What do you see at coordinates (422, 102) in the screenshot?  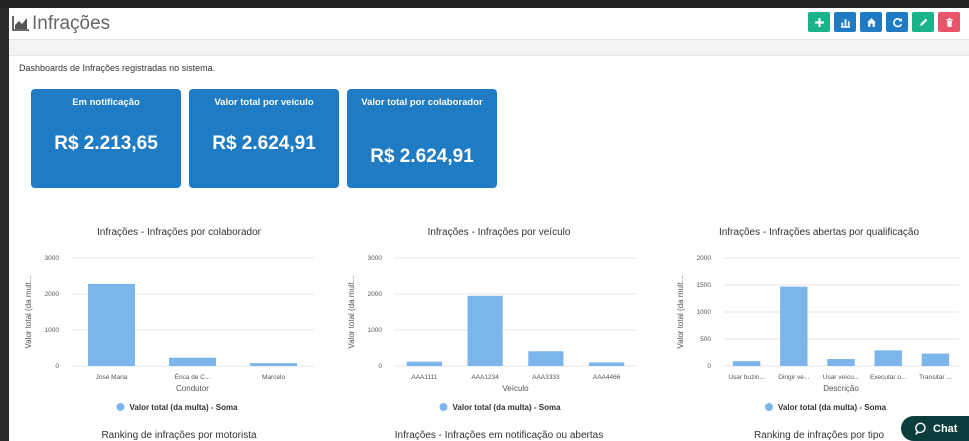 I see `card-label: Valor total por colaborador` at bounding box center [422, 102].